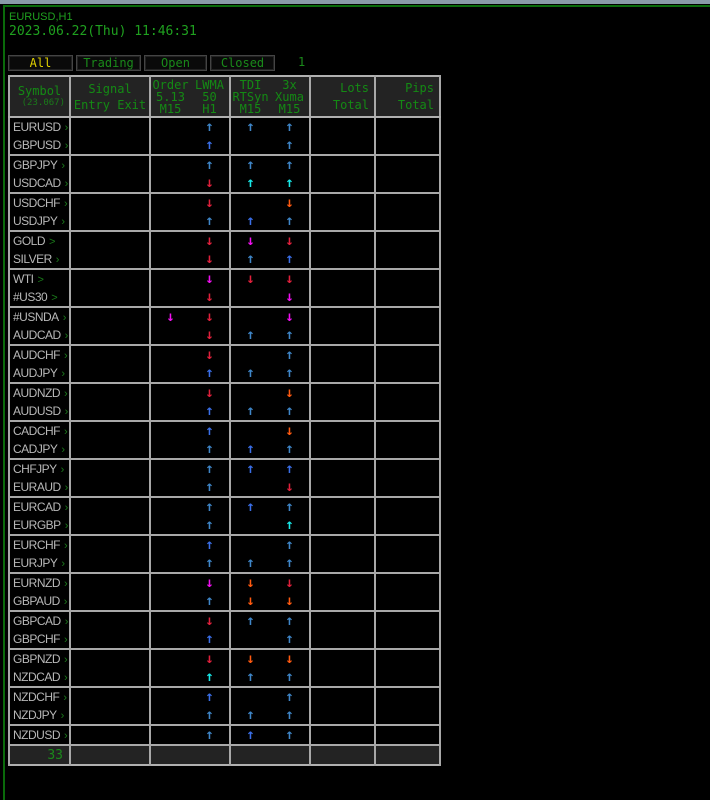 Image resolution: width=710 pixels, height=800 pixels. Describe the element at coordinates (108, 63) in the screenshot. I see `tab-trading: Trading` at that location.